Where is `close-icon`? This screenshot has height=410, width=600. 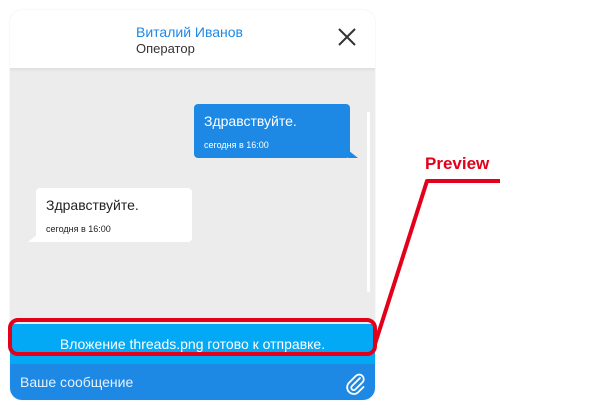
close-icon is located at coordinates (347, 37).